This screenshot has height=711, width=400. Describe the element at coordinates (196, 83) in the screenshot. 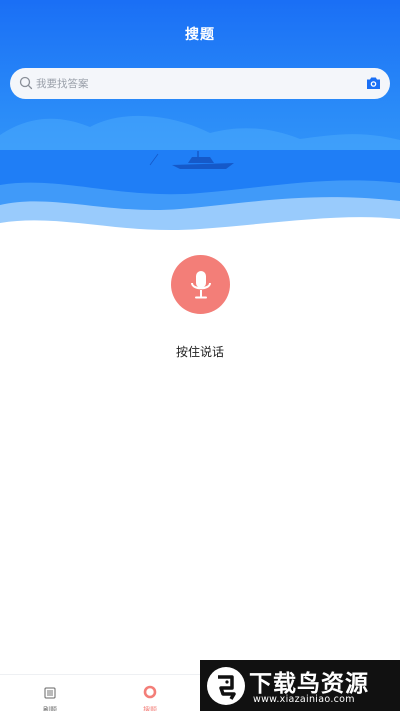

I see `search-input` at that location.